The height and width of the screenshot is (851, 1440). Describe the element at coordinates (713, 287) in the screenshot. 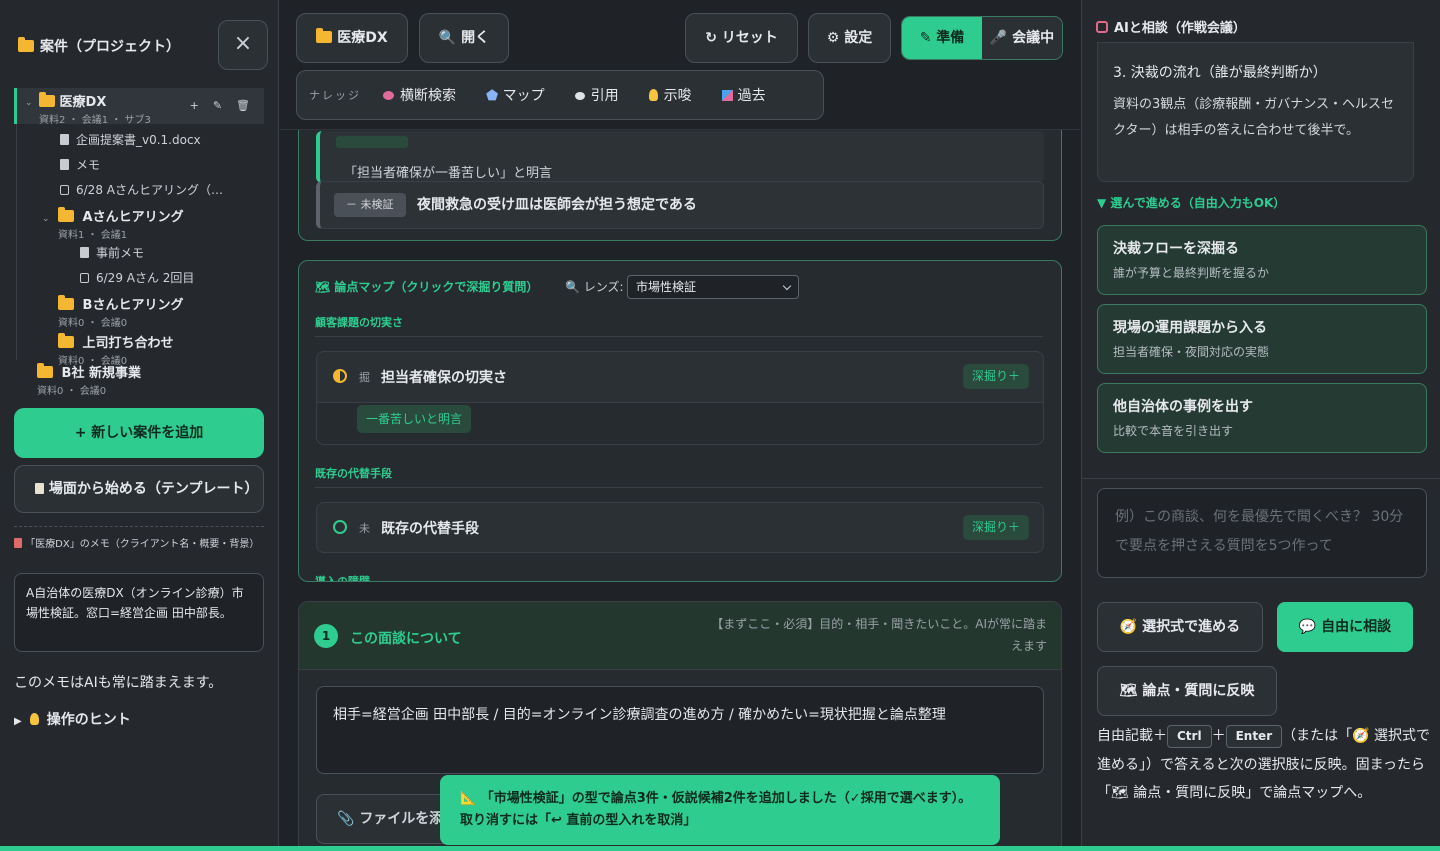

I see `lens-select: 市場性検証` at that location.